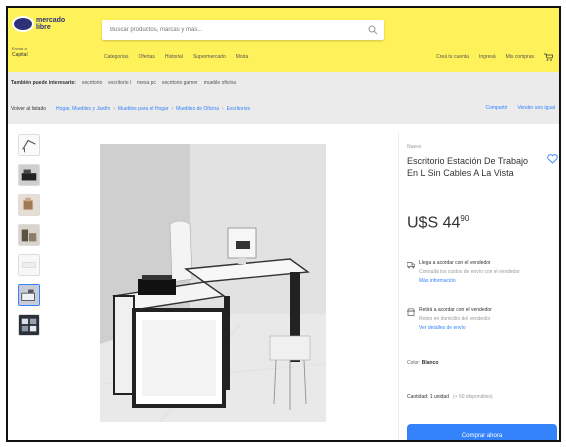  I want to click on nav-offers: Ofertas, so click(146, 57).